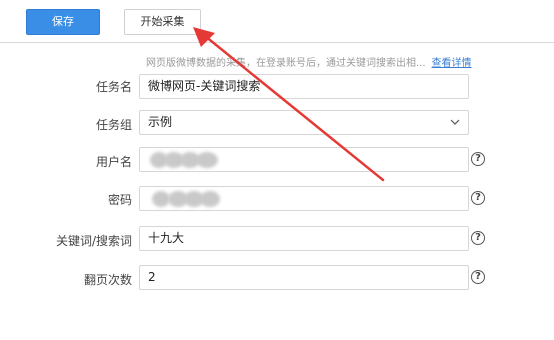 The height and width of the screenshot is (340, 554). Describe the element at coordinates (478, 198) in the screenshot. I see `password-help-icon: ?` at that location.